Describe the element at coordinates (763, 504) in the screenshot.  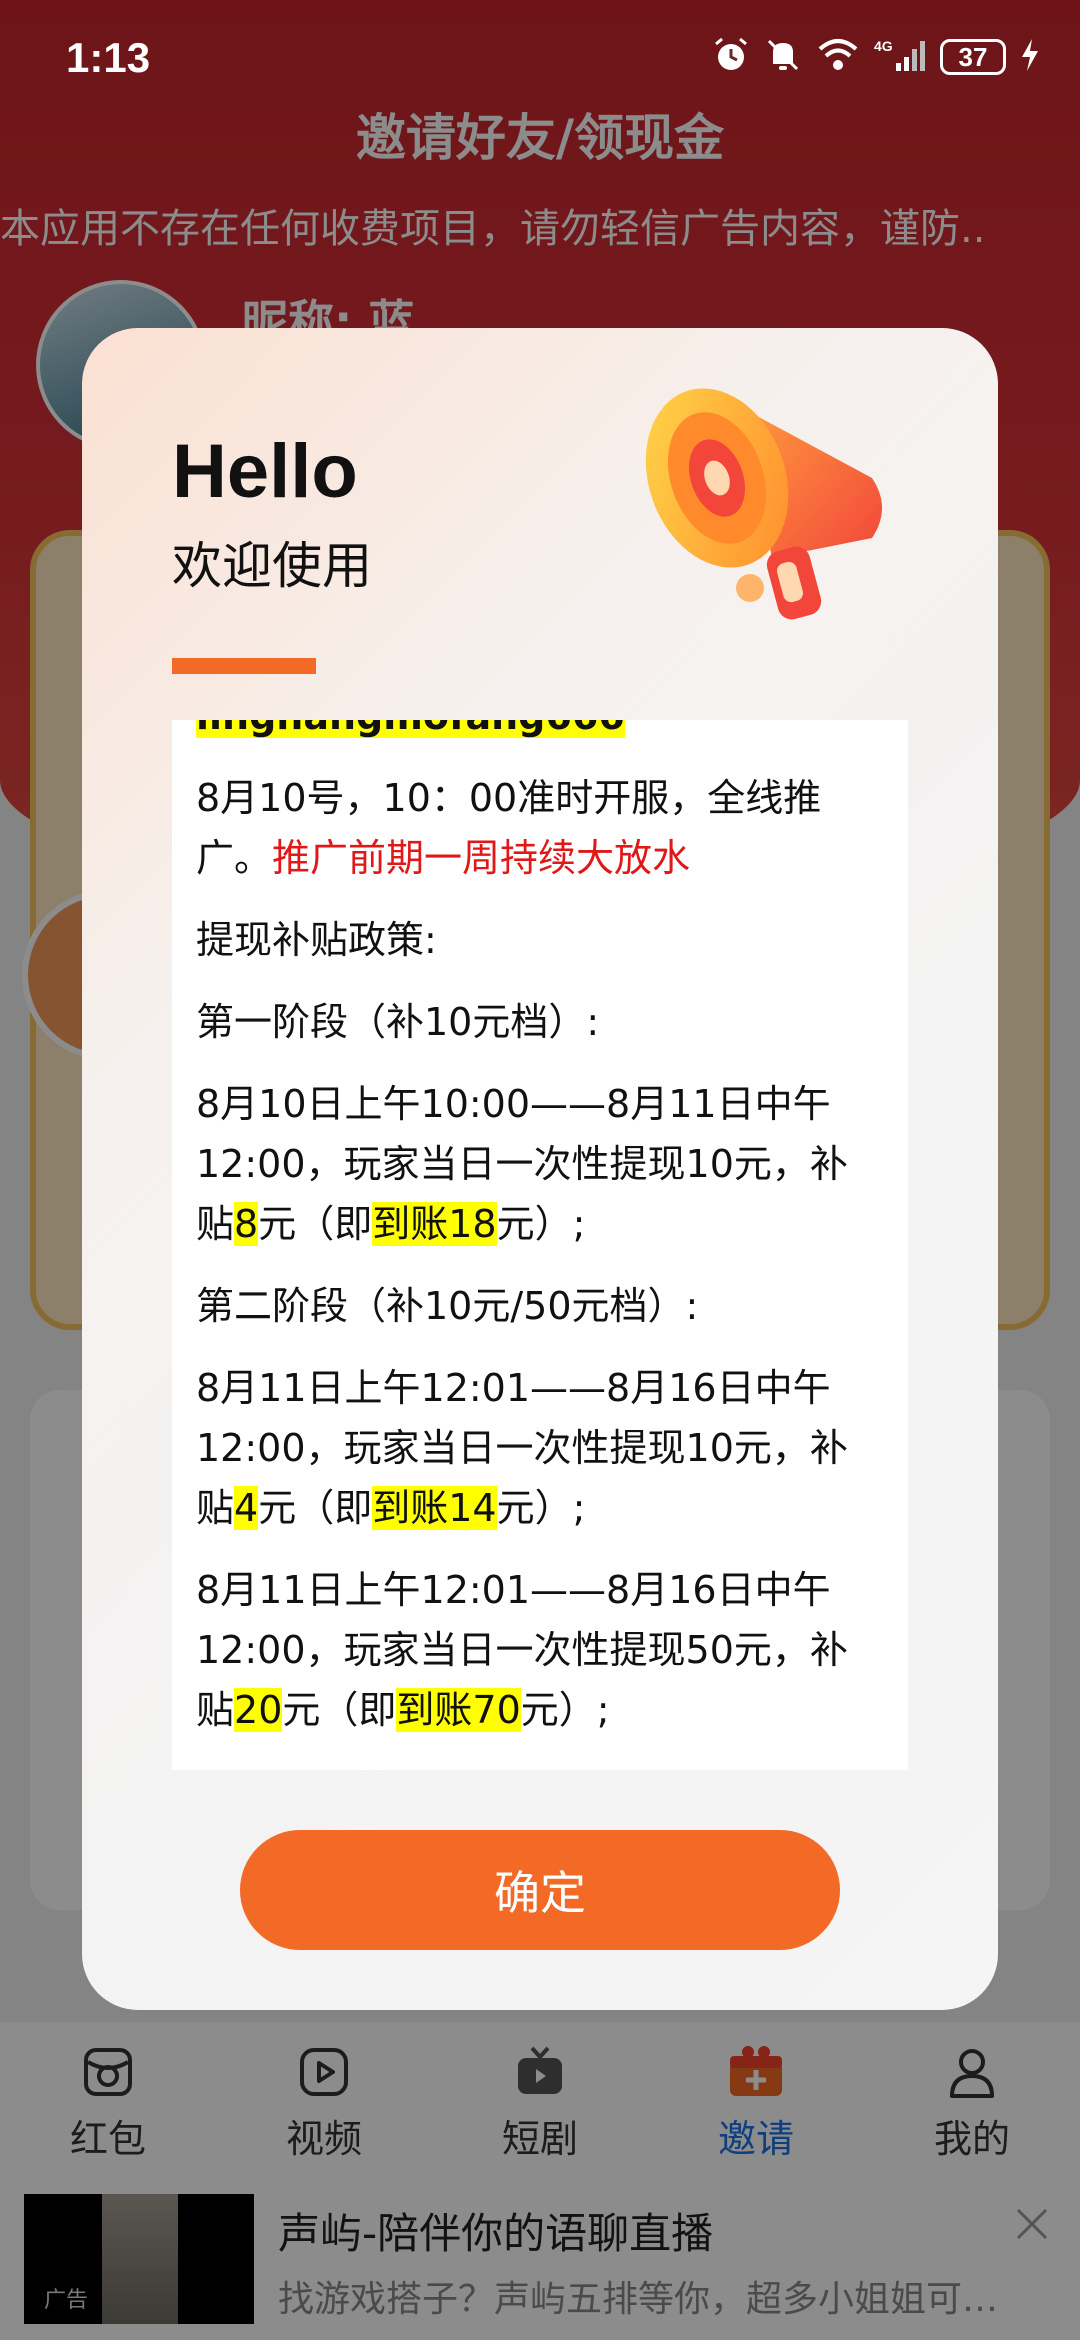
I see `megaphone-icon` at that location.